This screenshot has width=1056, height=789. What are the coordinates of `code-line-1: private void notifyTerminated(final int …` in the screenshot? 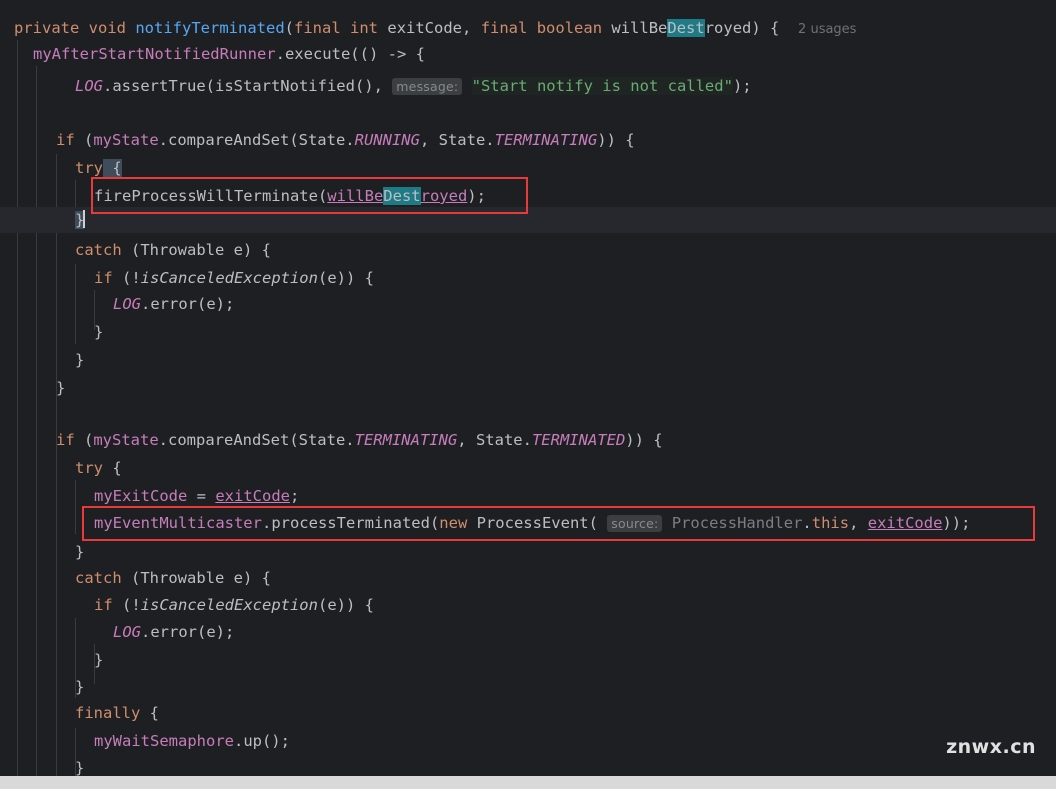 It's located at (435, 28).